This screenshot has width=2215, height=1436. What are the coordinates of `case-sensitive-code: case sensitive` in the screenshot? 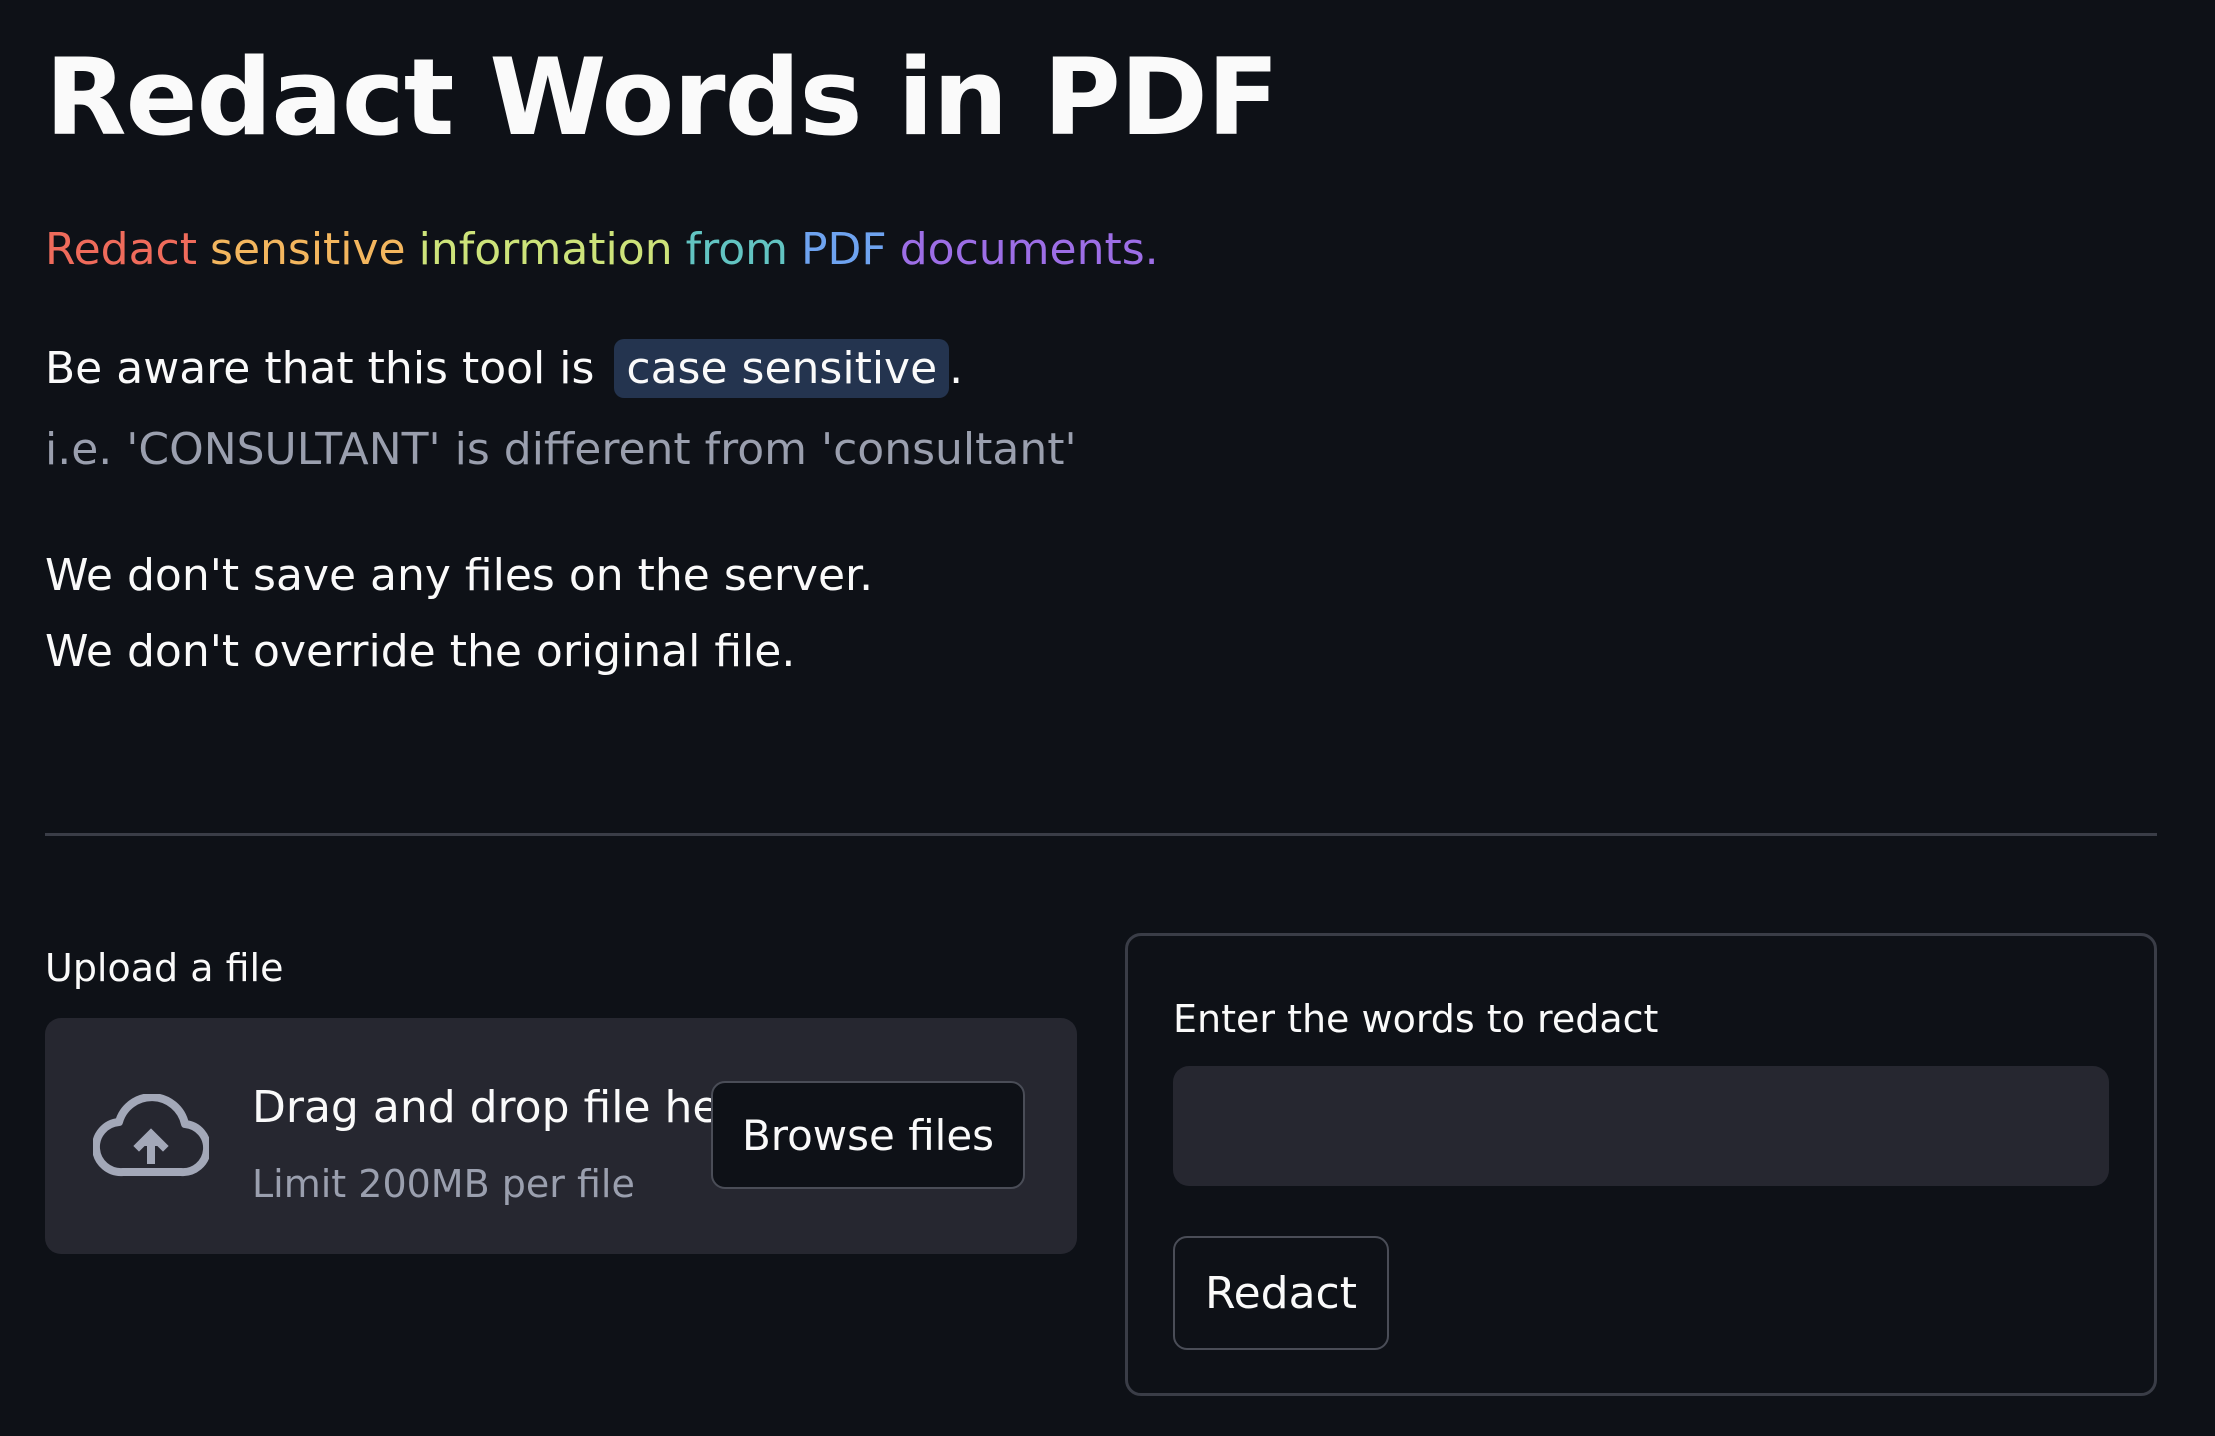 It's located at (782, 368).